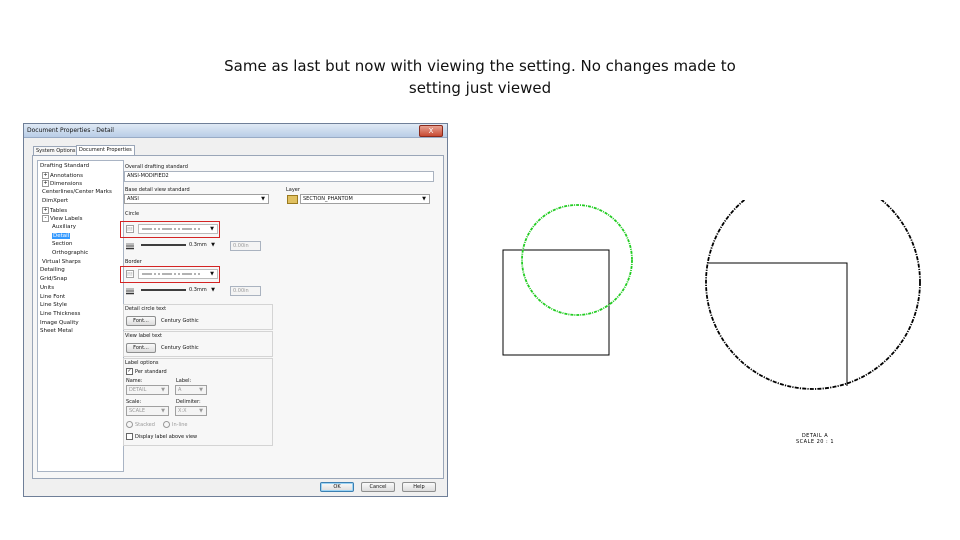 This screenshot has height=540, width=960. What do you see at coordinates (245, 291) in the screenshot?
I see `border-custom-thickness-input: 0.00in` at bounding box center [245, 291].